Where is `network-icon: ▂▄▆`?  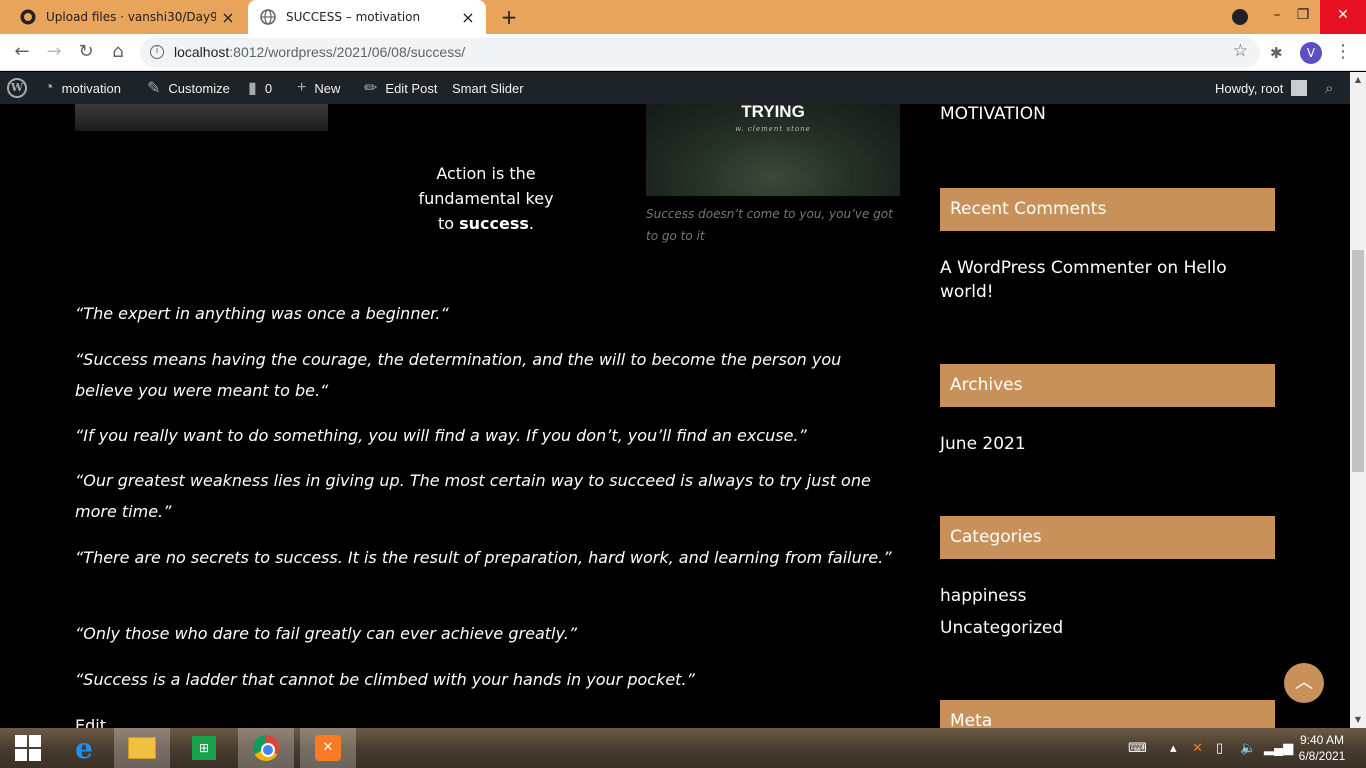
network-icon: ▂▄▆ is located at coordinates (1278, 748).